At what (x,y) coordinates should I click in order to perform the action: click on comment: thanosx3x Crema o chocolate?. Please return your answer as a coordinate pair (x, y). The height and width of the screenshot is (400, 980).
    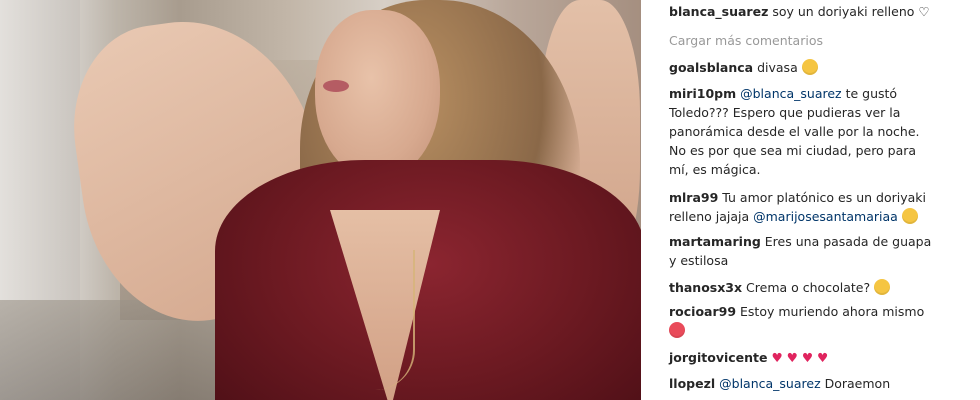
    Looking at the image, I should click on (821, 287).